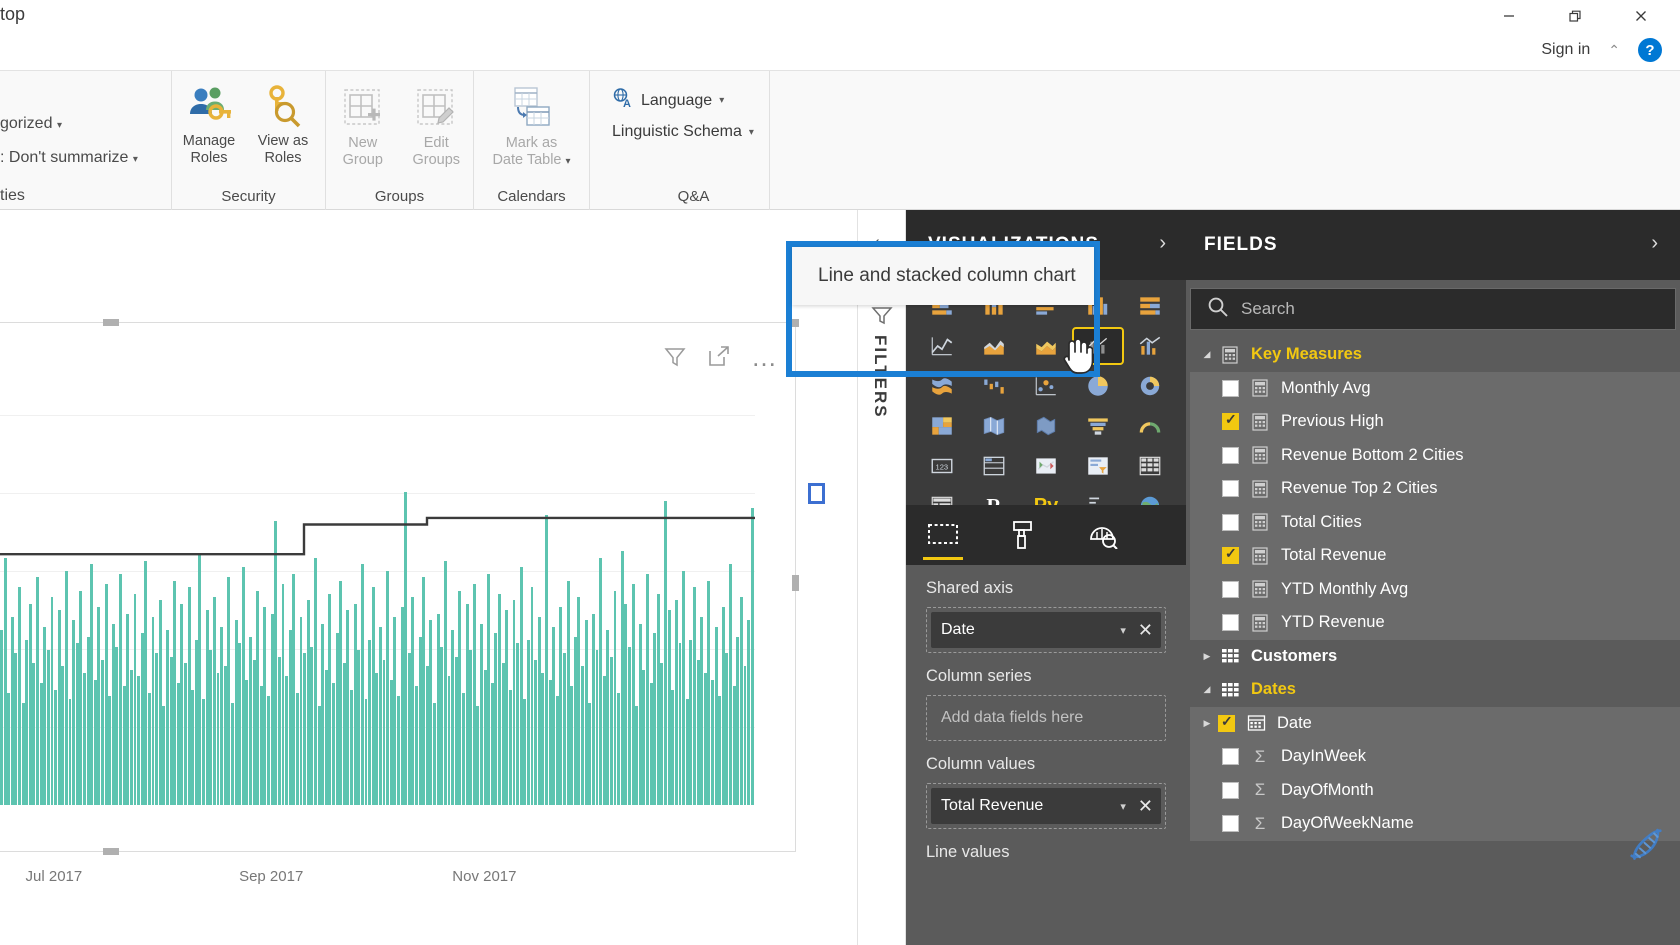 Image resolution: width=1680 pixels, height=945 pixels. I want to click on focus-mode-icon, so click(719, 357).